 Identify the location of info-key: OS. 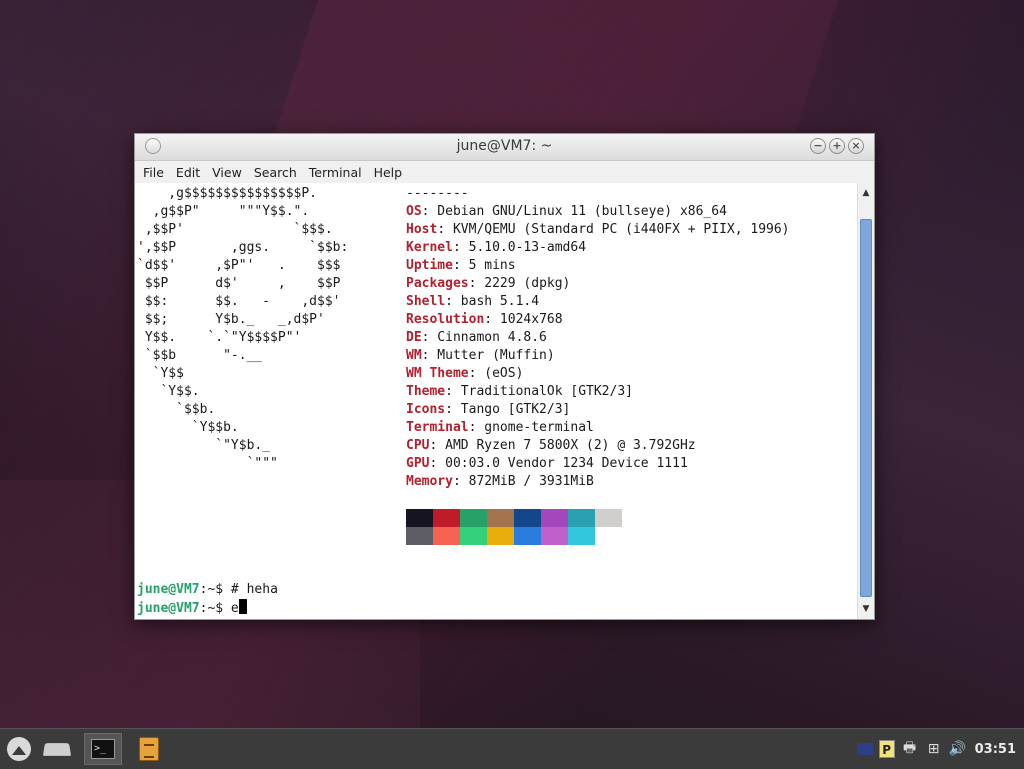
(414, 211).